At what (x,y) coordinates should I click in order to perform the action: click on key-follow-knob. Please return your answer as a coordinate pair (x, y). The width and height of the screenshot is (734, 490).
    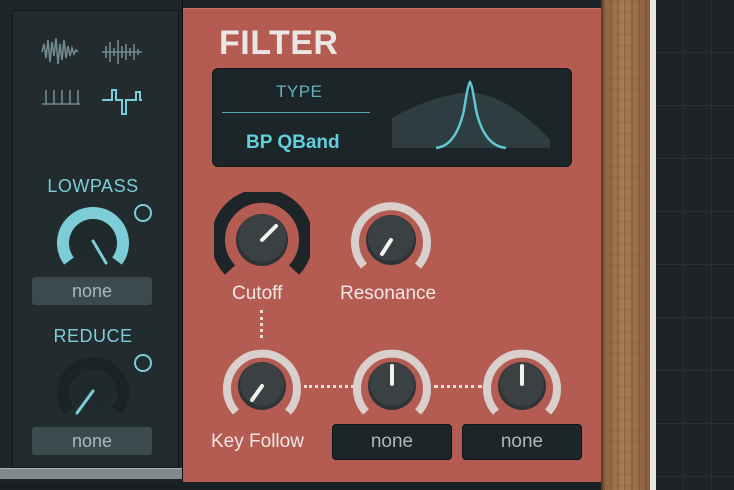
    Looking at the image, I should click on (262, 385).